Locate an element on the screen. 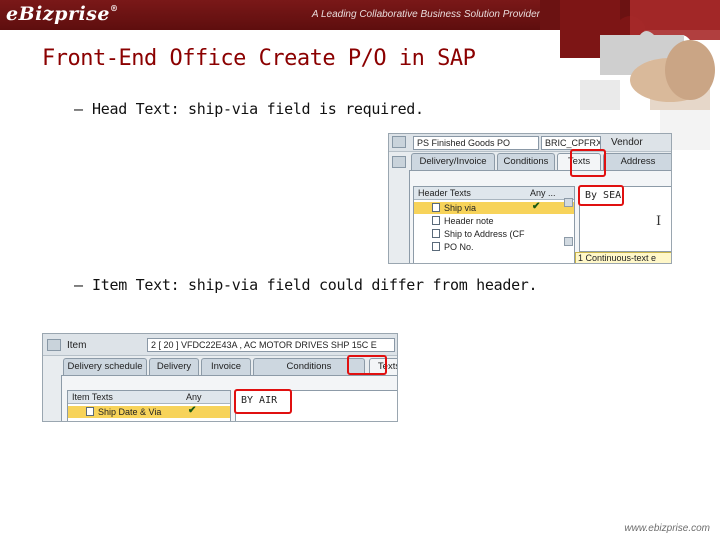 Image resolution: width=720 pixels, height=540 pixels. text-cursor-icon: I is located at coordinates (659, 221).